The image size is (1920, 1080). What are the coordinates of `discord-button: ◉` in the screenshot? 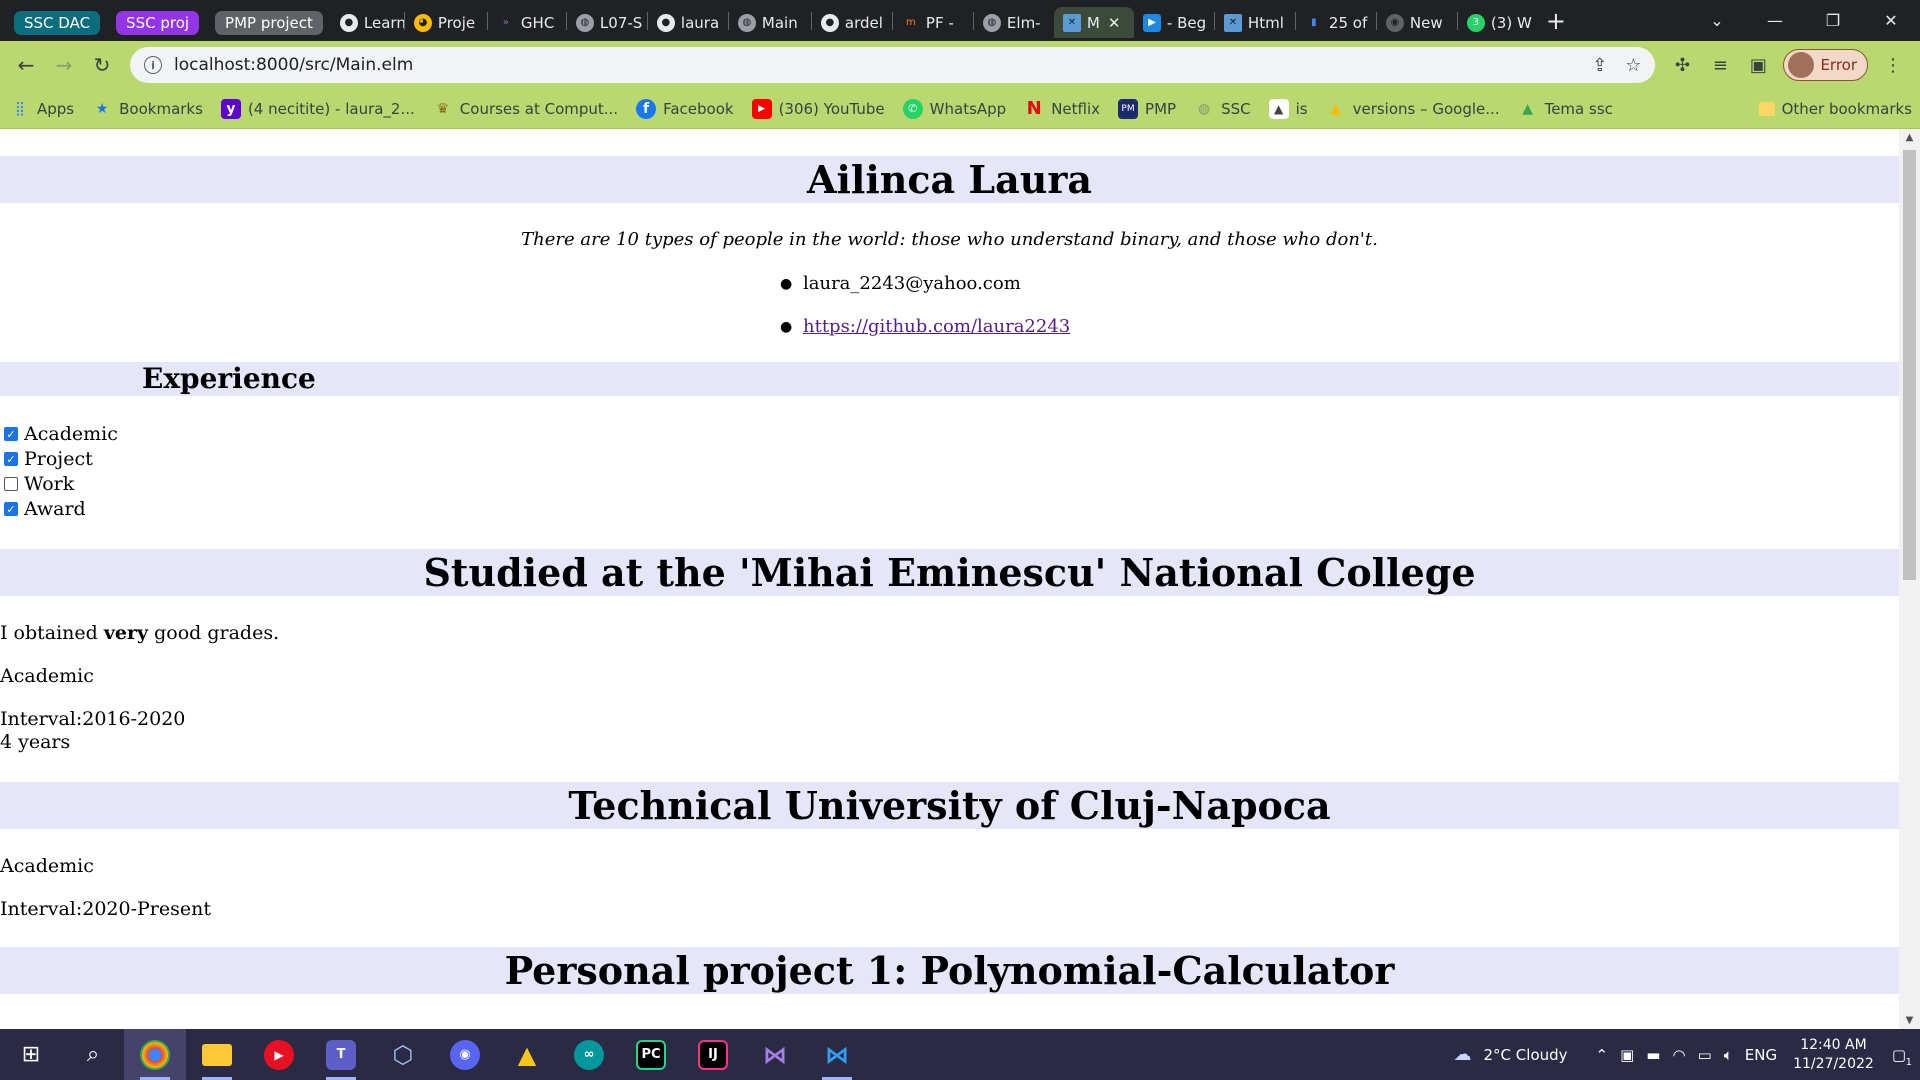 It's located at (465, 1054).